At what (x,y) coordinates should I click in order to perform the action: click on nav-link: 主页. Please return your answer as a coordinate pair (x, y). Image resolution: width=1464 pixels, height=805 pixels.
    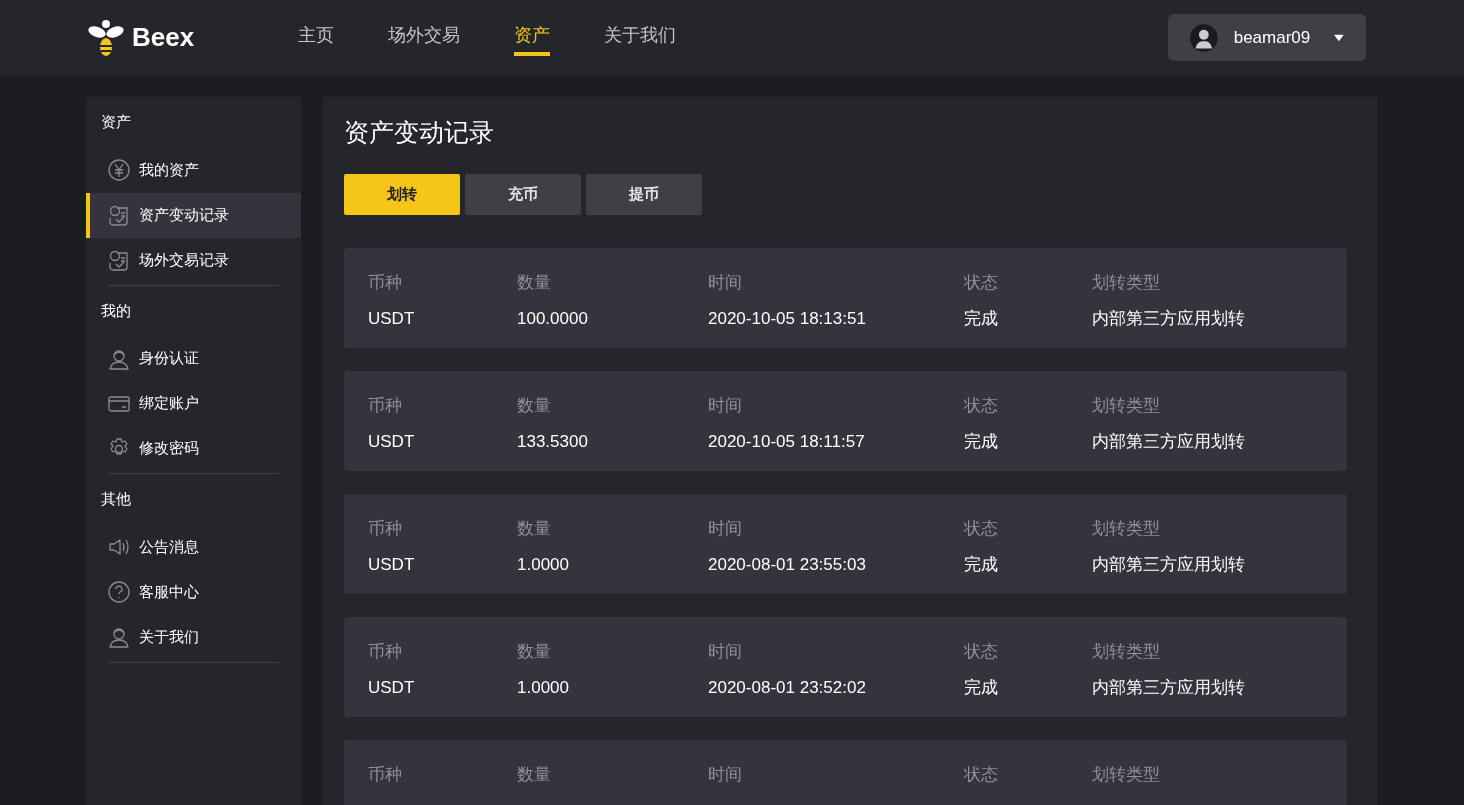
    Looking at the image, I should click on (316, 37).